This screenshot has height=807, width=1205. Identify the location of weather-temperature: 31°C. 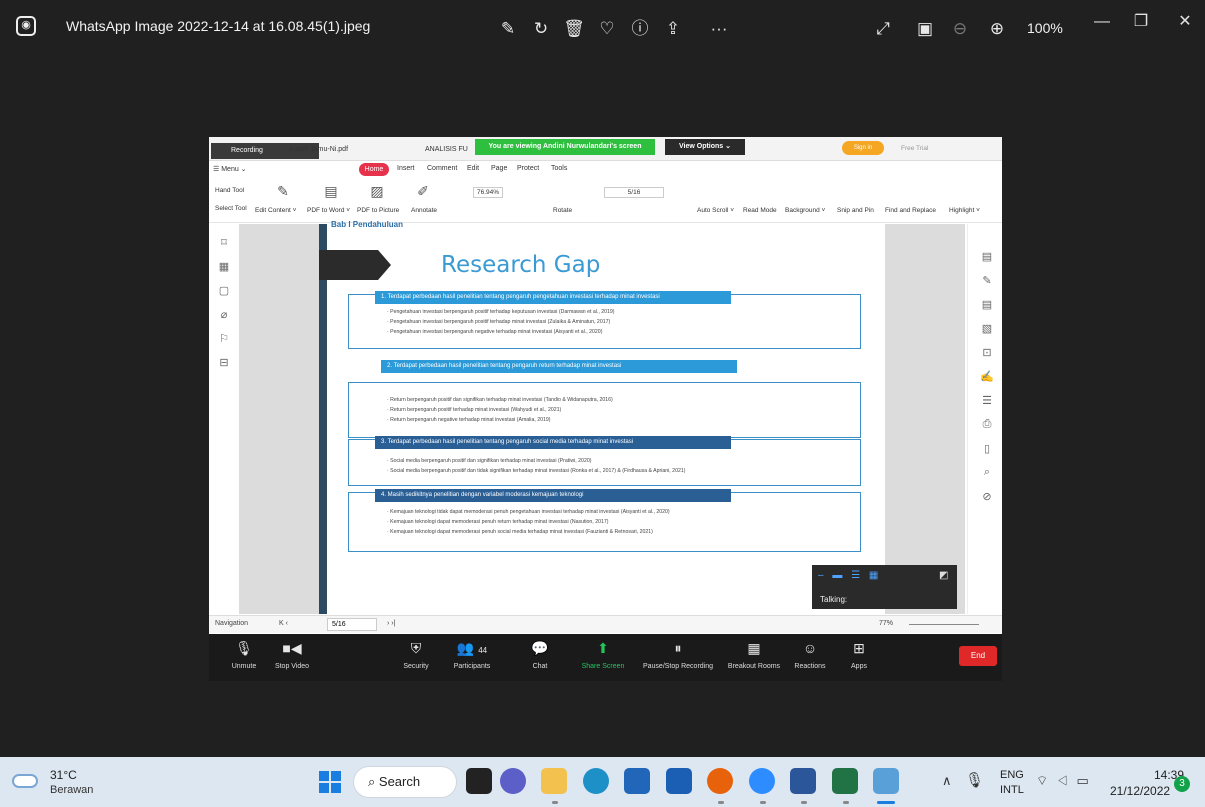
(63, 775).